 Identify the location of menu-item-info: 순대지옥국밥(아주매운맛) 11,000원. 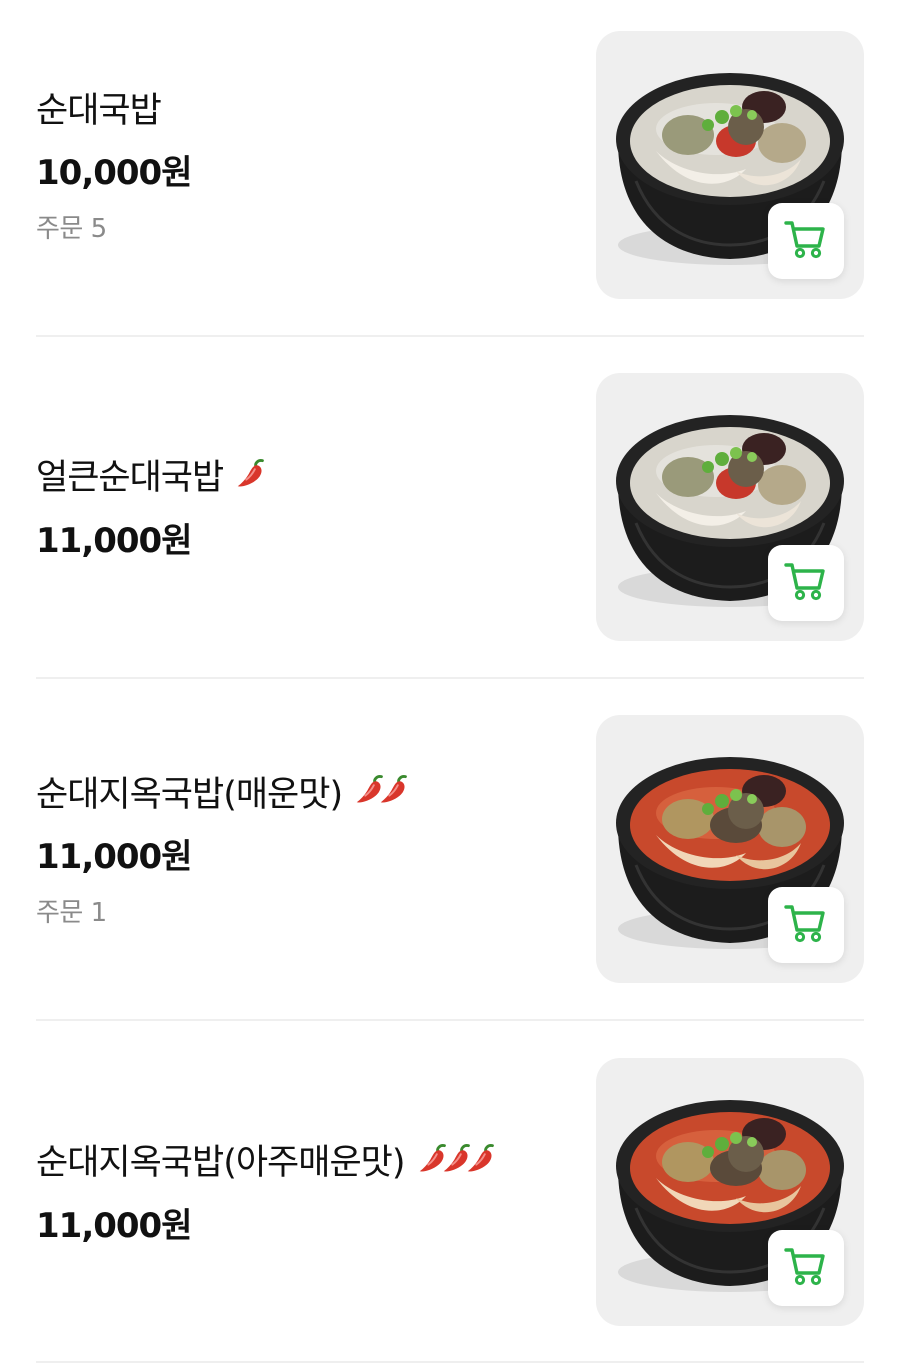
(306, 1192).